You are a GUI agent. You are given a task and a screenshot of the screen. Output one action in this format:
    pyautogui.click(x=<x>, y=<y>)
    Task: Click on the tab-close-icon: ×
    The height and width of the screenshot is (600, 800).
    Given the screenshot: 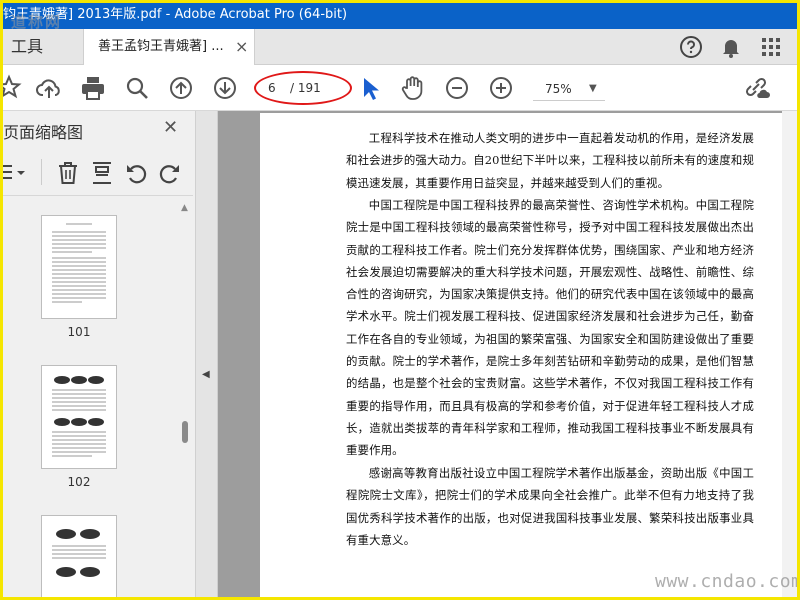 What is the action you would take?
    pyautogui.click(x=241, y=47)
    